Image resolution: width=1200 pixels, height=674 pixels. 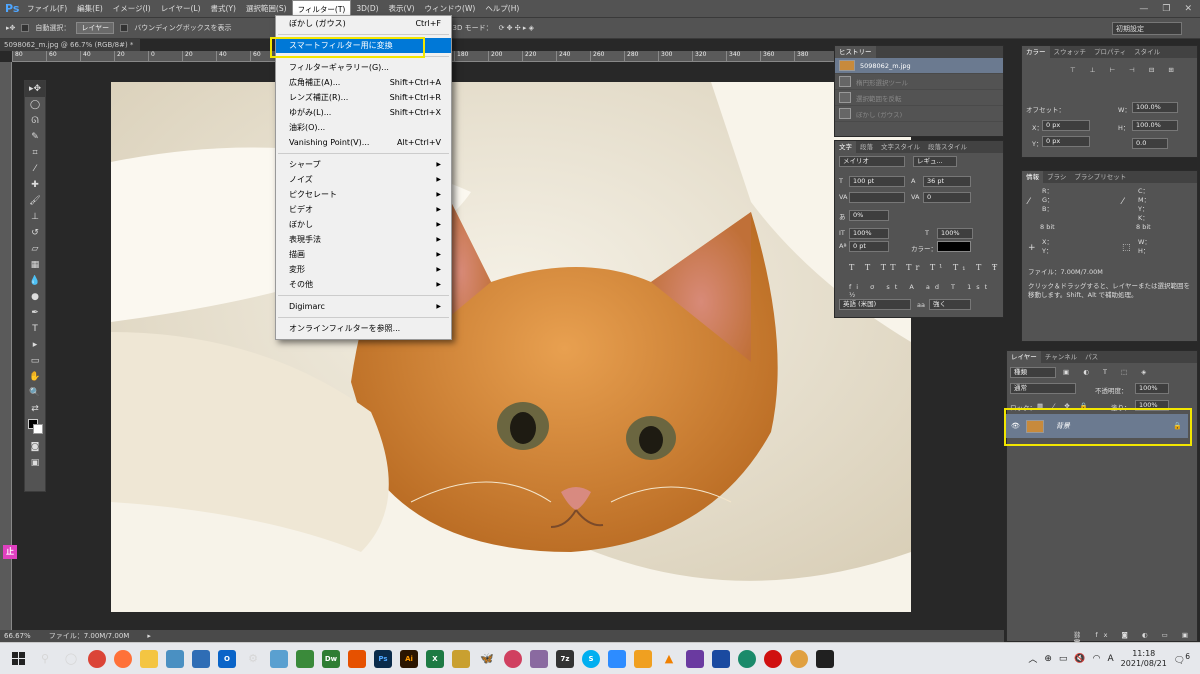 What do you see at coordinates (1033, 372) in the screenshot?
I see `layer-kind-filter: 種類` at bounding box center [1033, 372].